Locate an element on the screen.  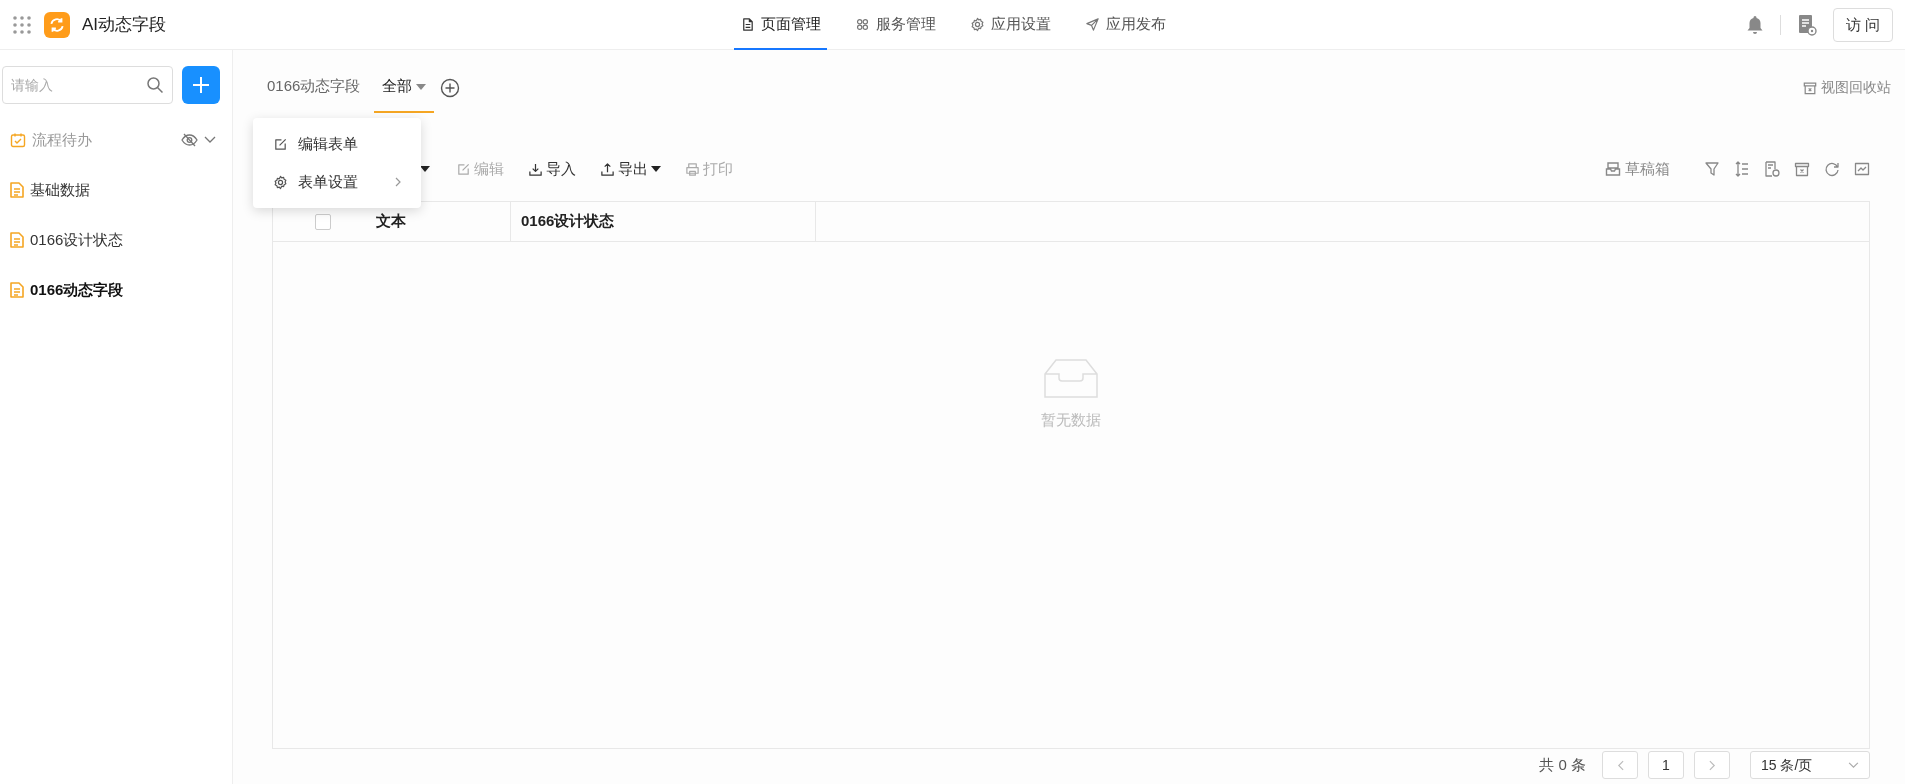
eye-off-icon is located at coordinates (189, 140).